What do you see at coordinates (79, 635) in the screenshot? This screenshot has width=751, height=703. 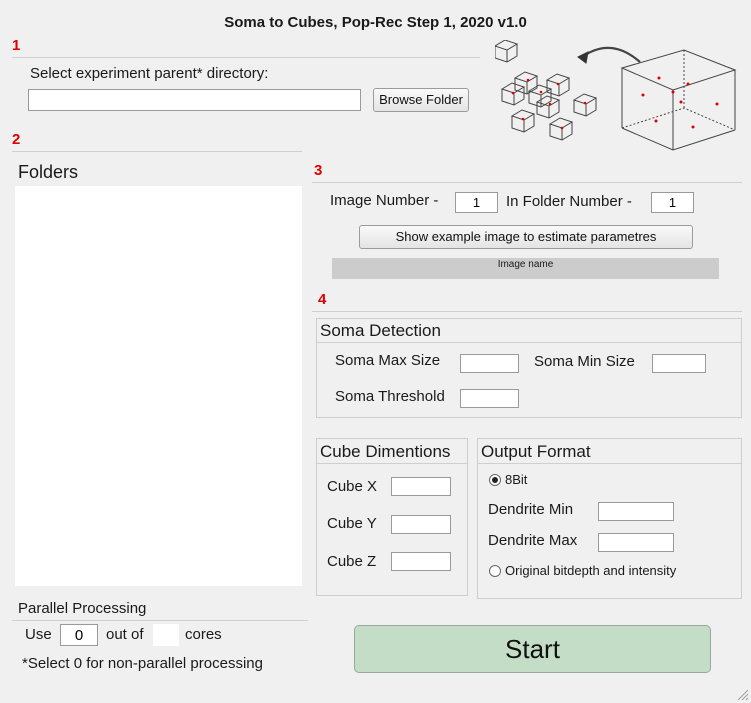 I see `use-cores-input` at bounding box center [79, 635].